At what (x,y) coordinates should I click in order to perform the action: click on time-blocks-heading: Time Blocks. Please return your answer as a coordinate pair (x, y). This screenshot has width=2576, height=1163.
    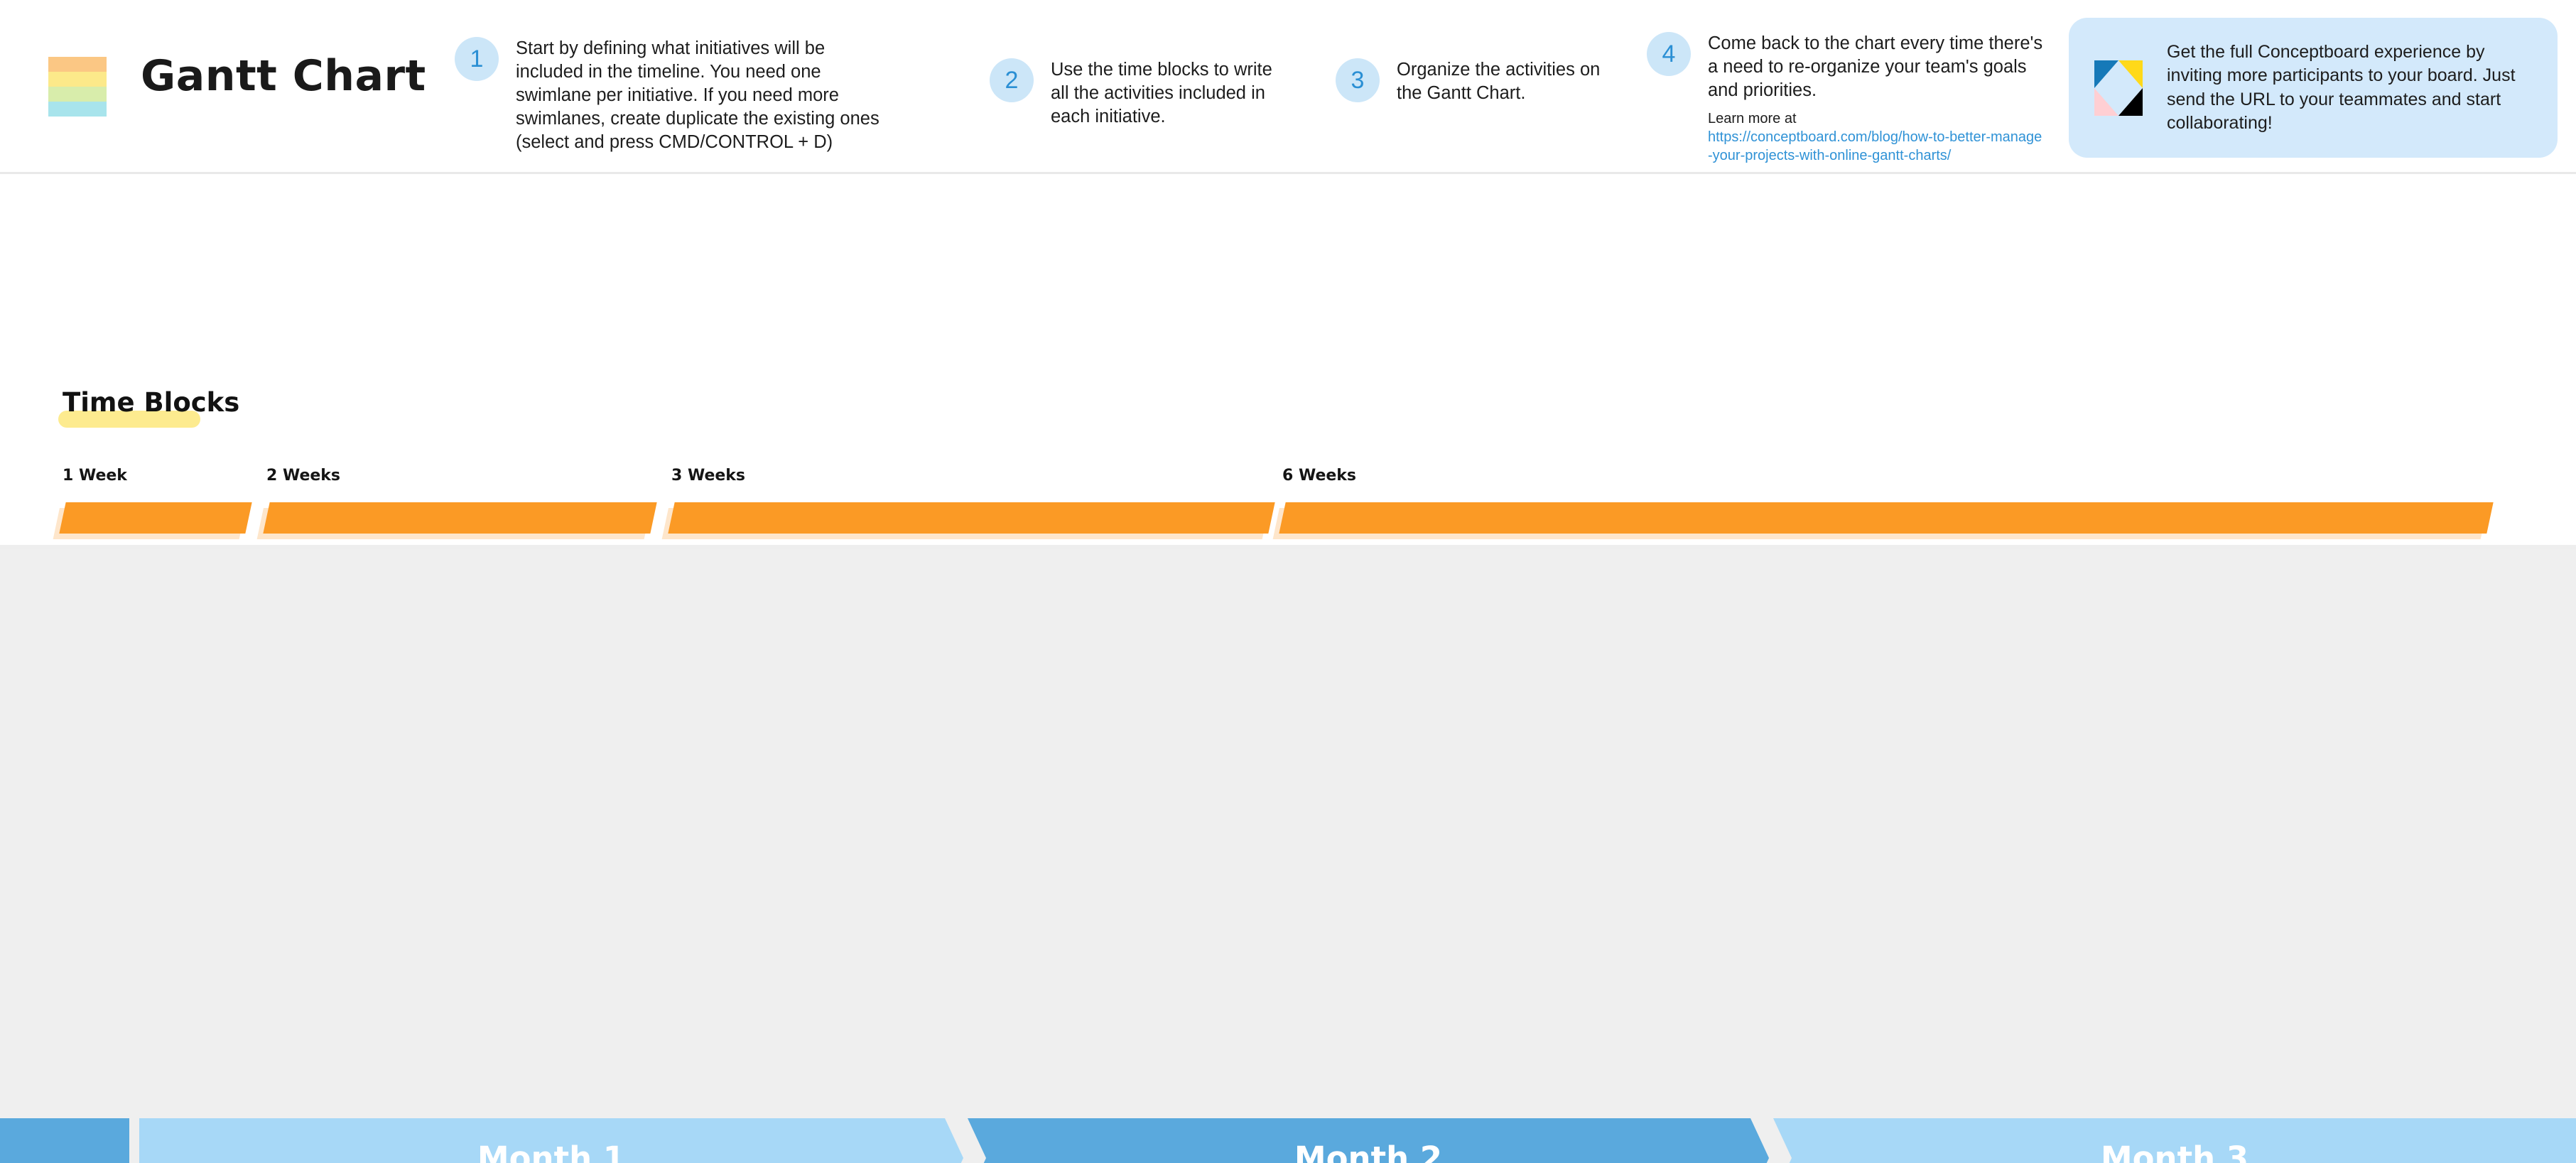
    Looking at the image, I should click on (151, 402).